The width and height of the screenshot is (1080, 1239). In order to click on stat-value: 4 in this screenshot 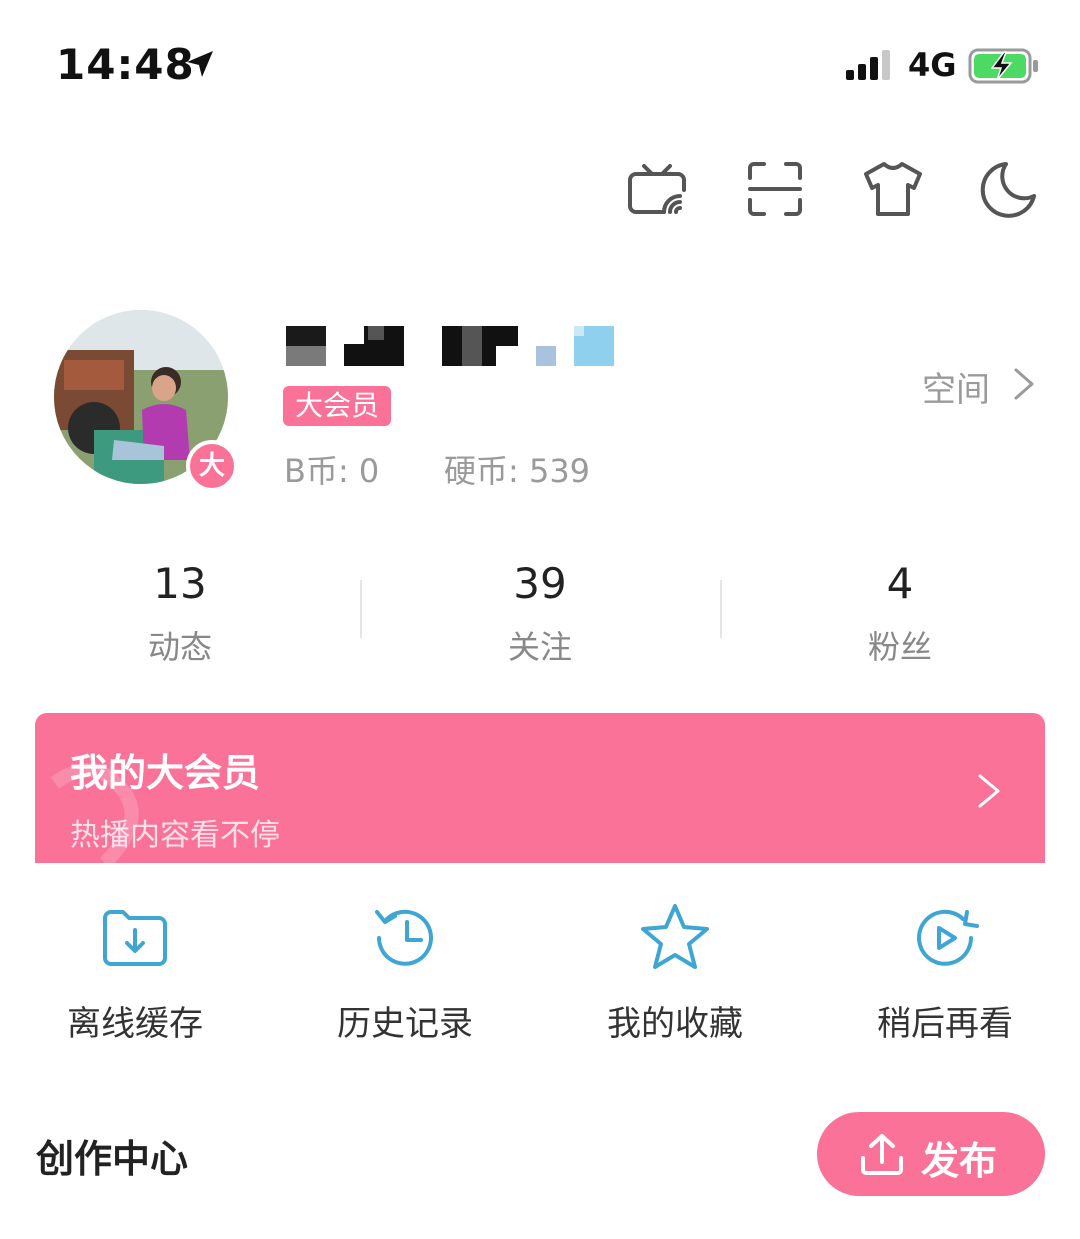, I will do `click(900, 583)`.